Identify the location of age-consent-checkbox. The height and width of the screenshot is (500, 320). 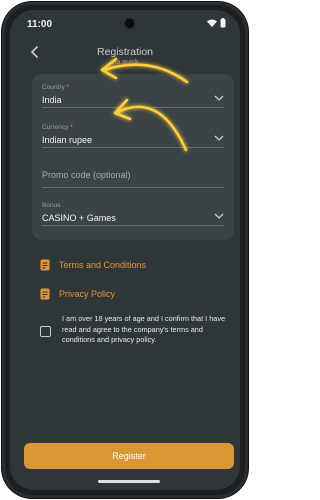
(45, 331).